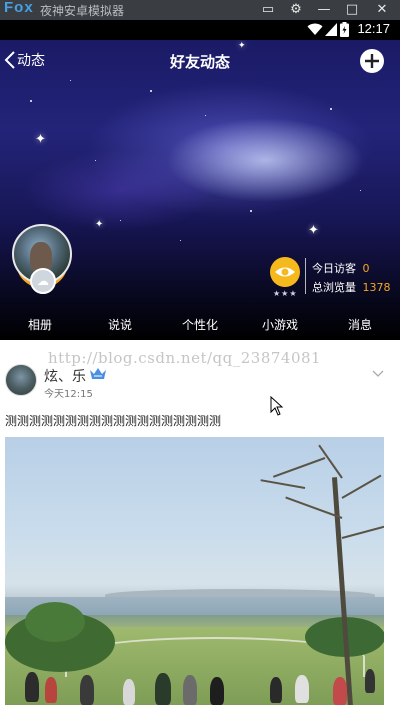 The image size is (400, 705). I want to click on page-title: 好友动态, so click(199, 62).